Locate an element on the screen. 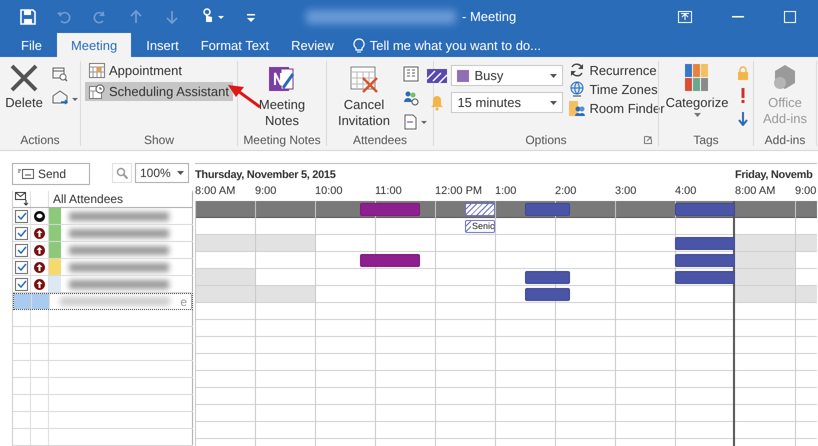  ribbon-button: Time Zones is located at coordinates (617, 89).